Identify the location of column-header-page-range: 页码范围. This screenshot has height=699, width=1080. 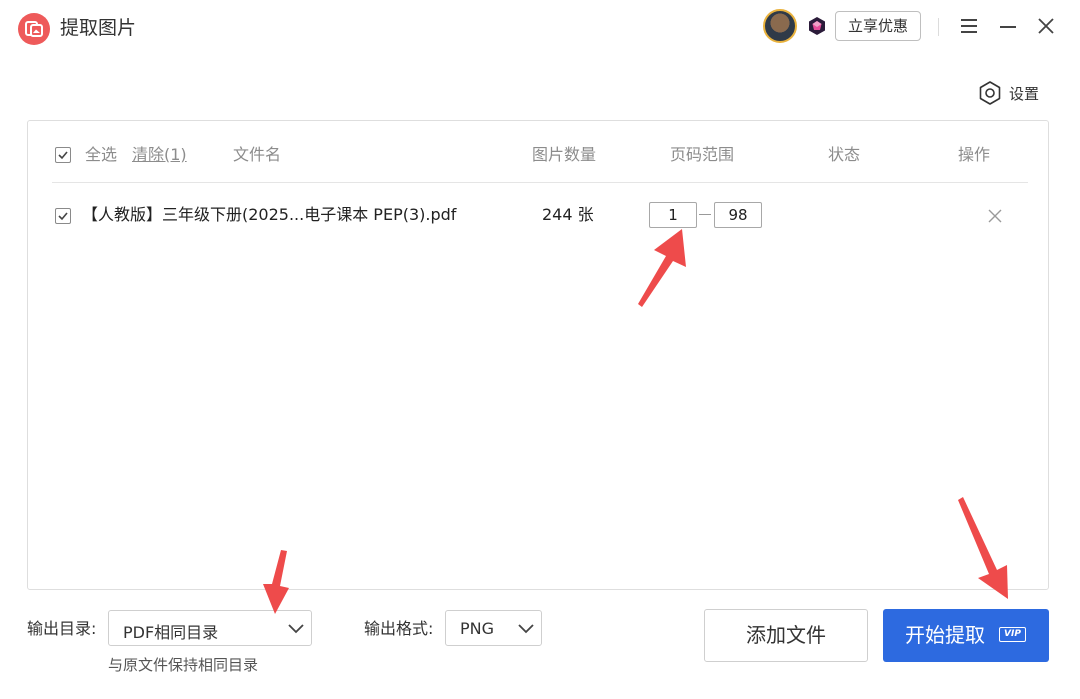
(702, 154).